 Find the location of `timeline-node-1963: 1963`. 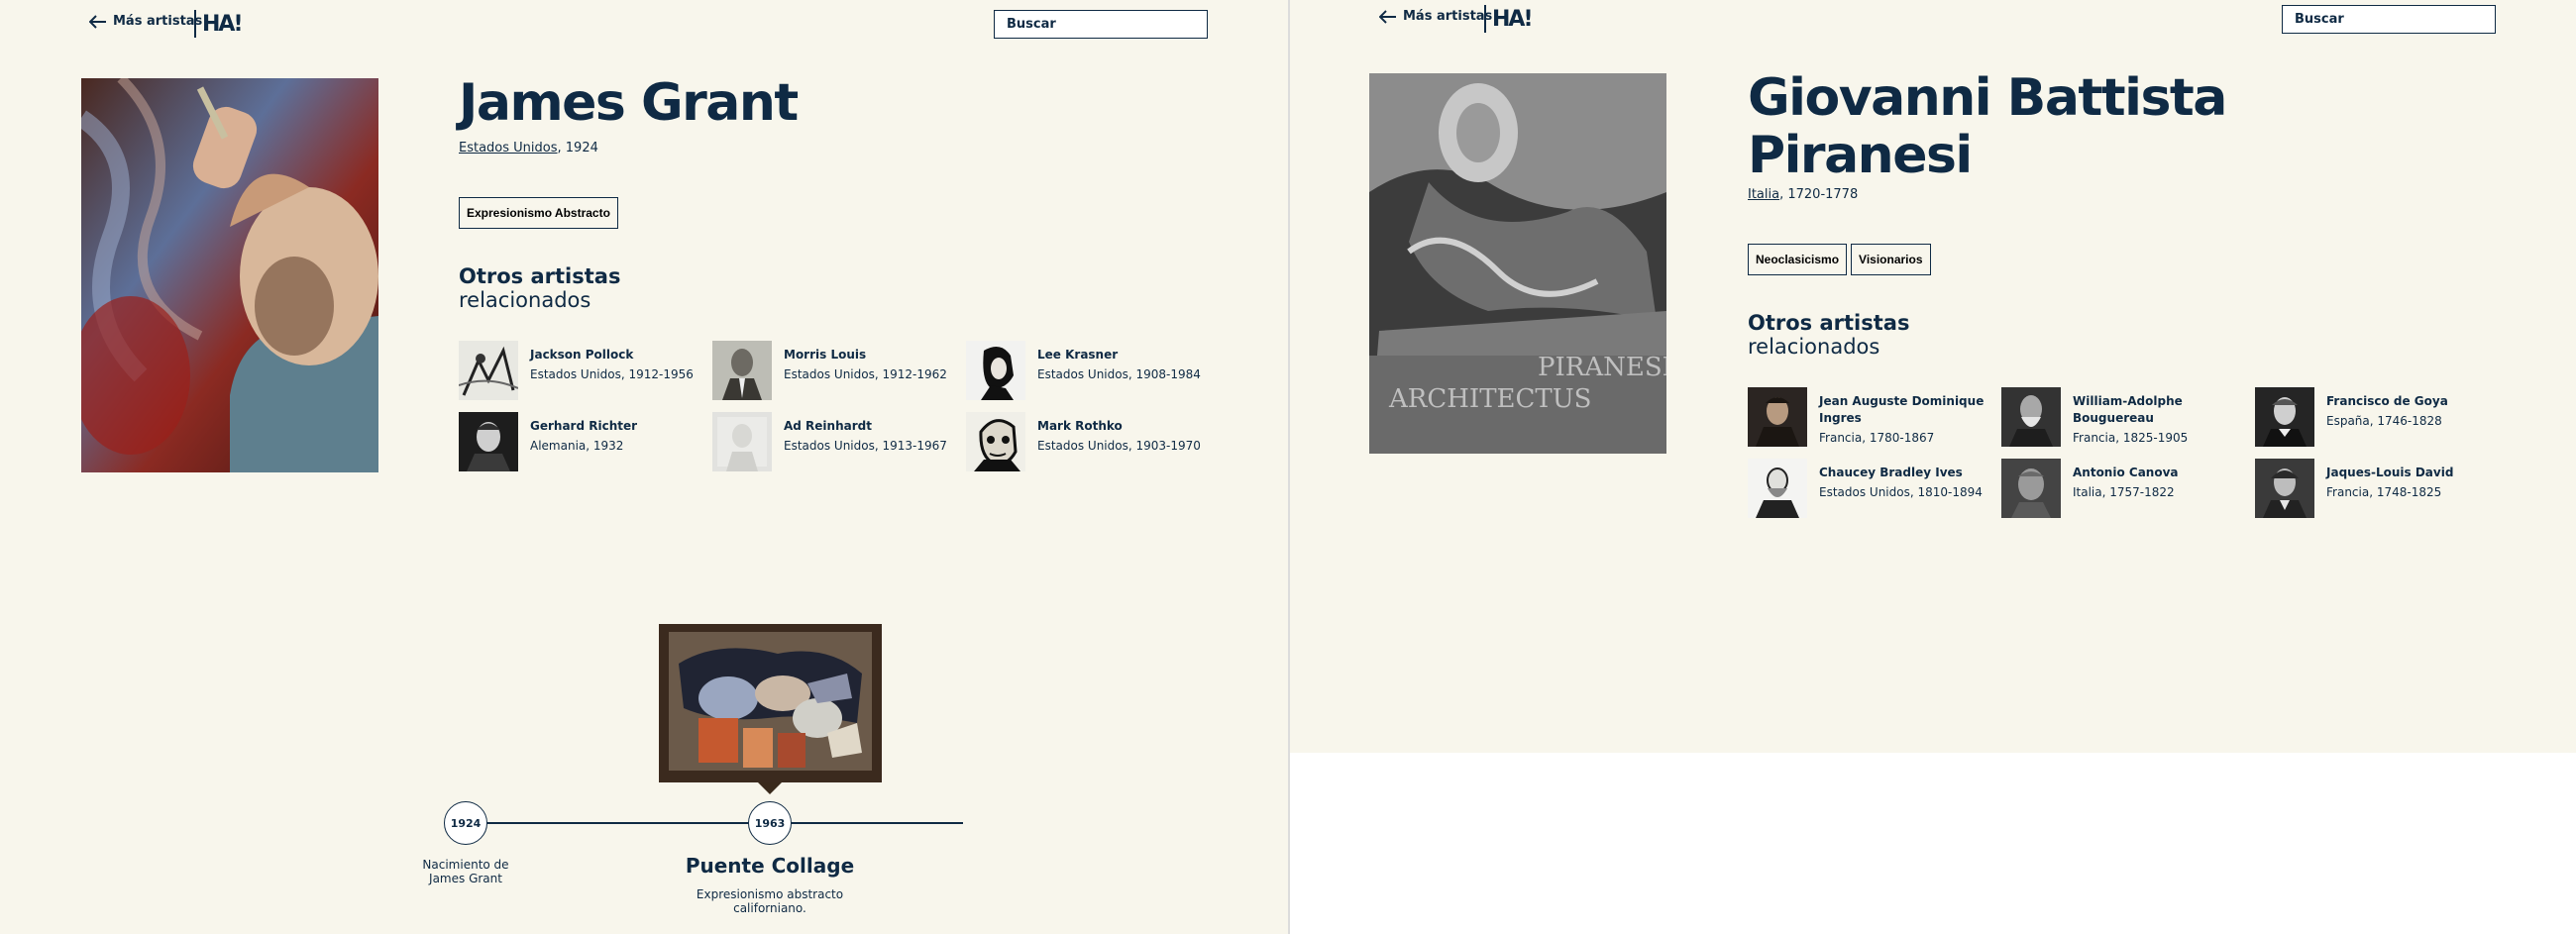

timeline-node-1963: 1963 is located at coordinates (770, 823).